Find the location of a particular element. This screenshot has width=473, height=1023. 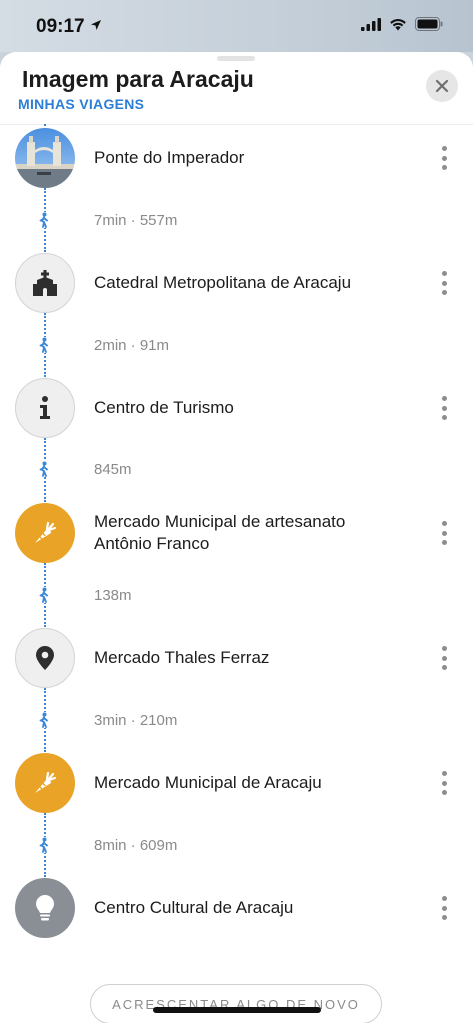

stop-item: Centro de Turismo is located at coordinates (236, 408).